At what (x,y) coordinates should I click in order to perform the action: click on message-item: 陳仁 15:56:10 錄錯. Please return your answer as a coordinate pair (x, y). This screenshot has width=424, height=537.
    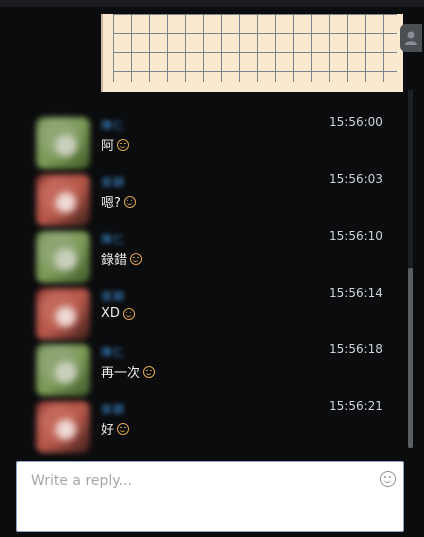
    Looking at the image, I should click on (200, 256).